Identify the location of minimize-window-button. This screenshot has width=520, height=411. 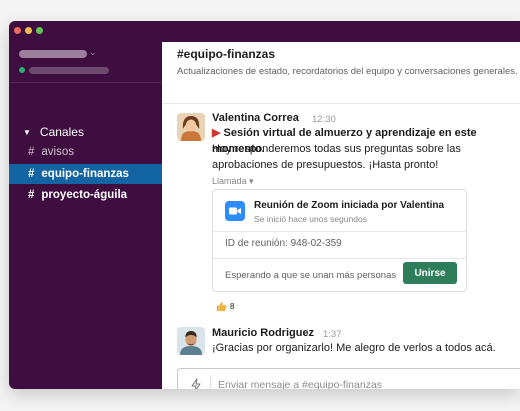
(28, 30).